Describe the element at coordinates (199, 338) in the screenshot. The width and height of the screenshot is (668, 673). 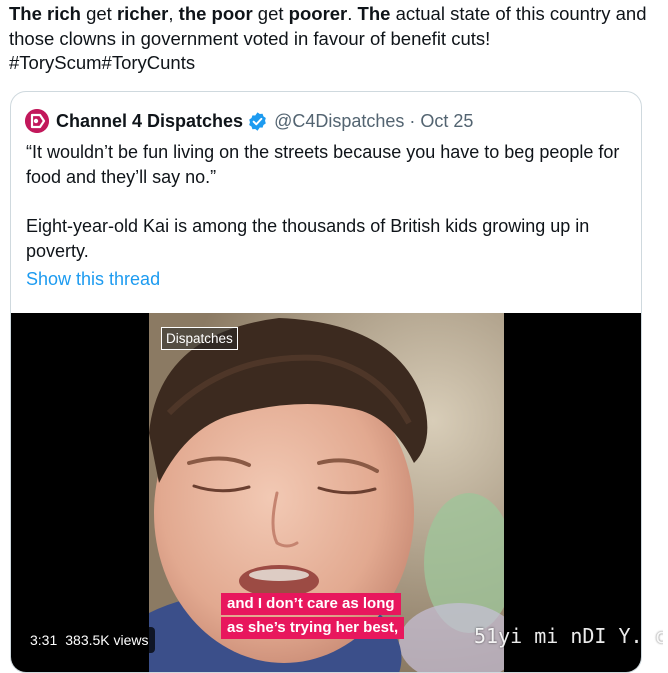
I see `dispatches-badge: Dispatches` at that location.